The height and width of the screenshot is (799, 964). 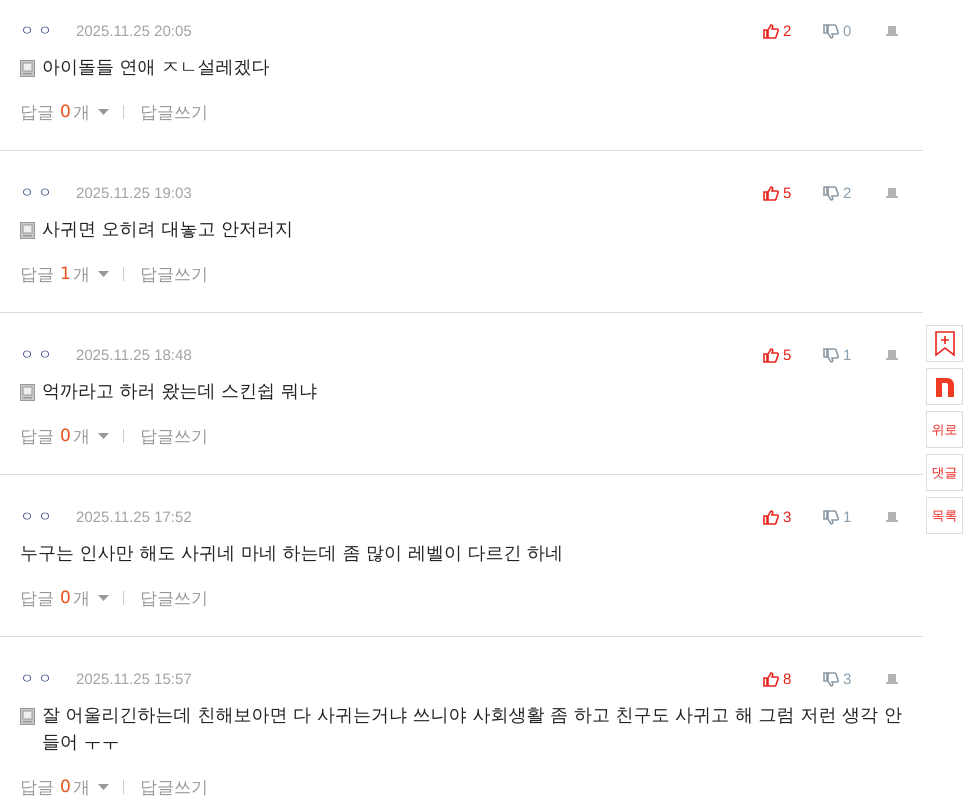 I want to click on n-logo-icon, so click(x=944, y=386).